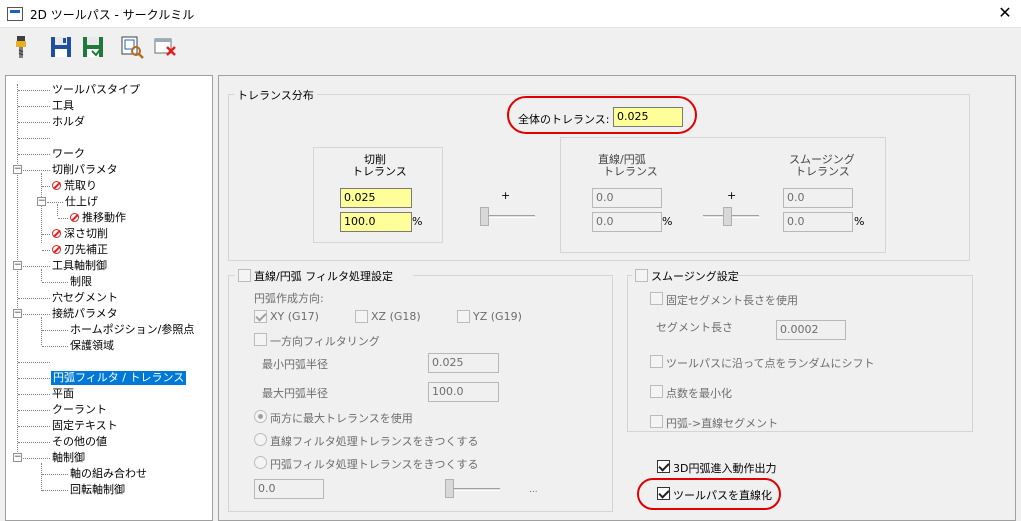 This screenshot has width=1021, height=521. I want to click on one-way-filter-label: 一方向フィルタリング, so click(325, 341).